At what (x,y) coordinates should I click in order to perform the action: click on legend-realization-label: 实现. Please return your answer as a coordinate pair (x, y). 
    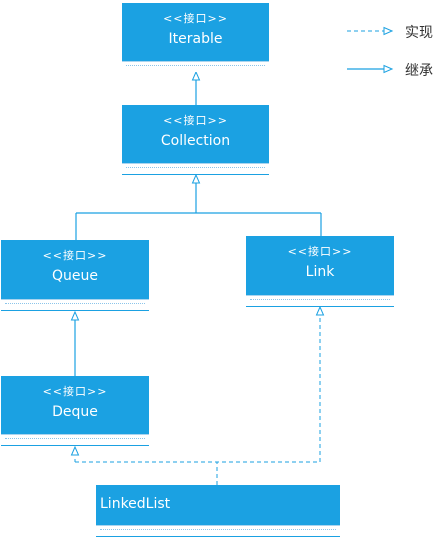
    Looking at the image, I should click on (419, 33).